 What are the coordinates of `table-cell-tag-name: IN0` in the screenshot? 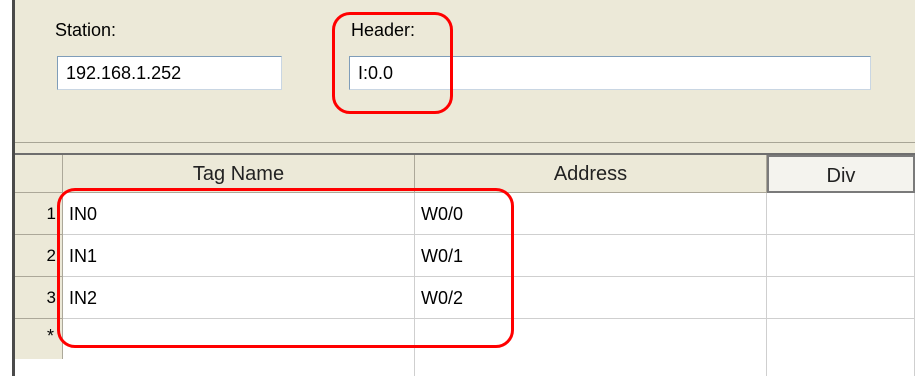 It's located at (239, 214).